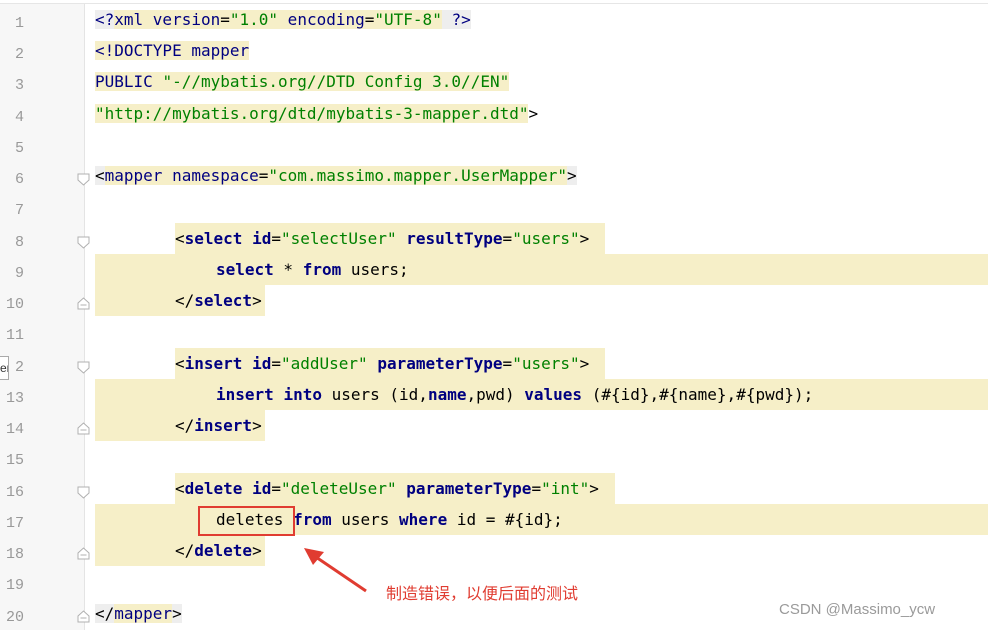  What do you see at coordinates (14, 304) in the screenshot?
I see `line-number: 10` at bounding box center [14, 304].